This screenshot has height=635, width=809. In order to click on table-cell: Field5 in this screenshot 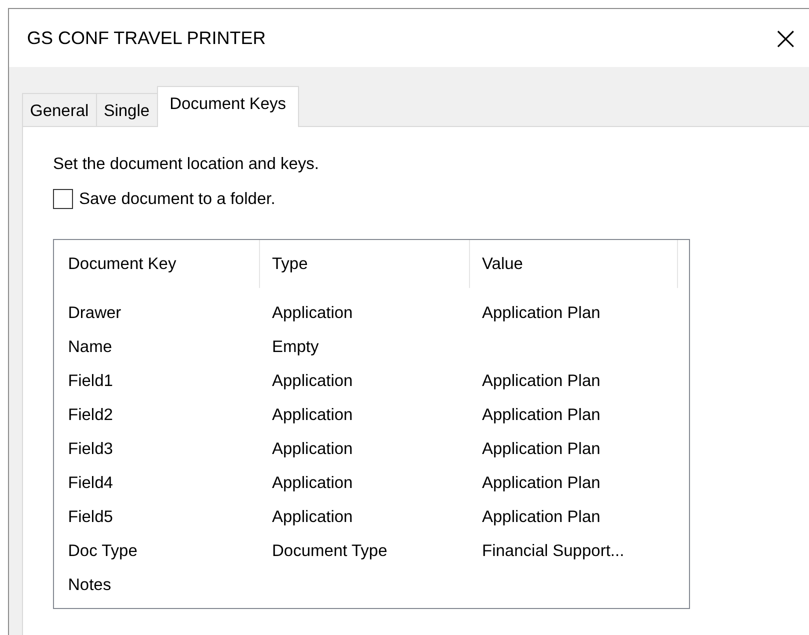, I will do `click(90, 517)`.